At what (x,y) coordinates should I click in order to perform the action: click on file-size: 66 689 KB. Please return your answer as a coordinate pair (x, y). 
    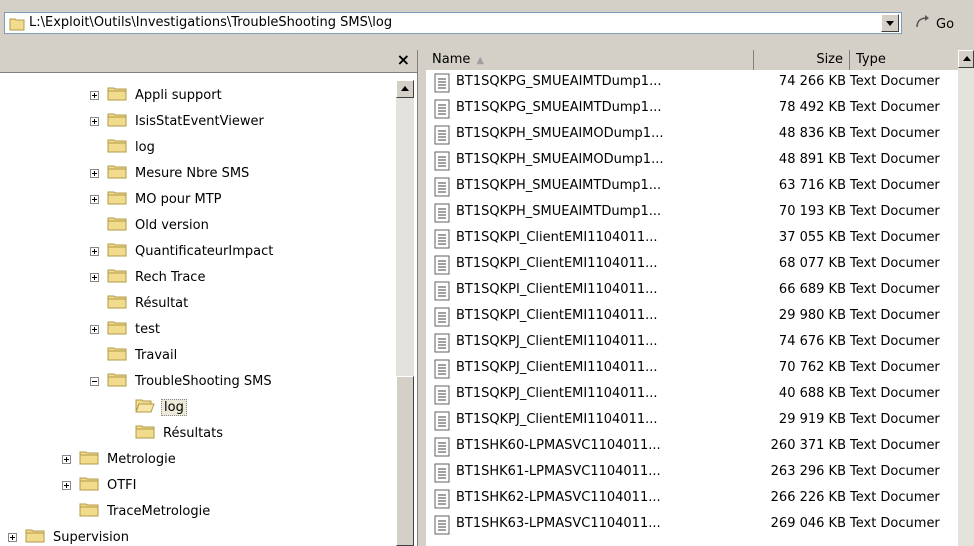
    Looking at the image, I should click on (812, 289).